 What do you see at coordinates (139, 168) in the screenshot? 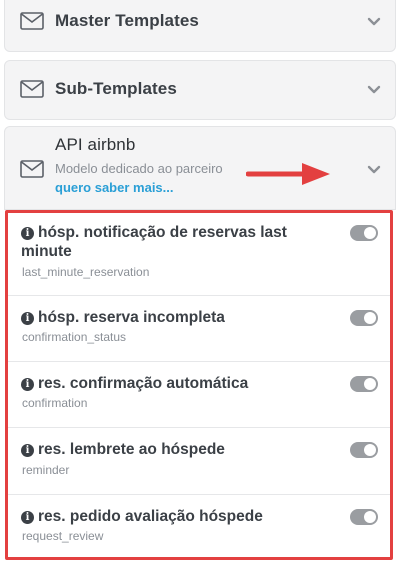
I see `accordion-subtitle: Modelo dedicado ao parceiro` at bounding box center [139, 168].